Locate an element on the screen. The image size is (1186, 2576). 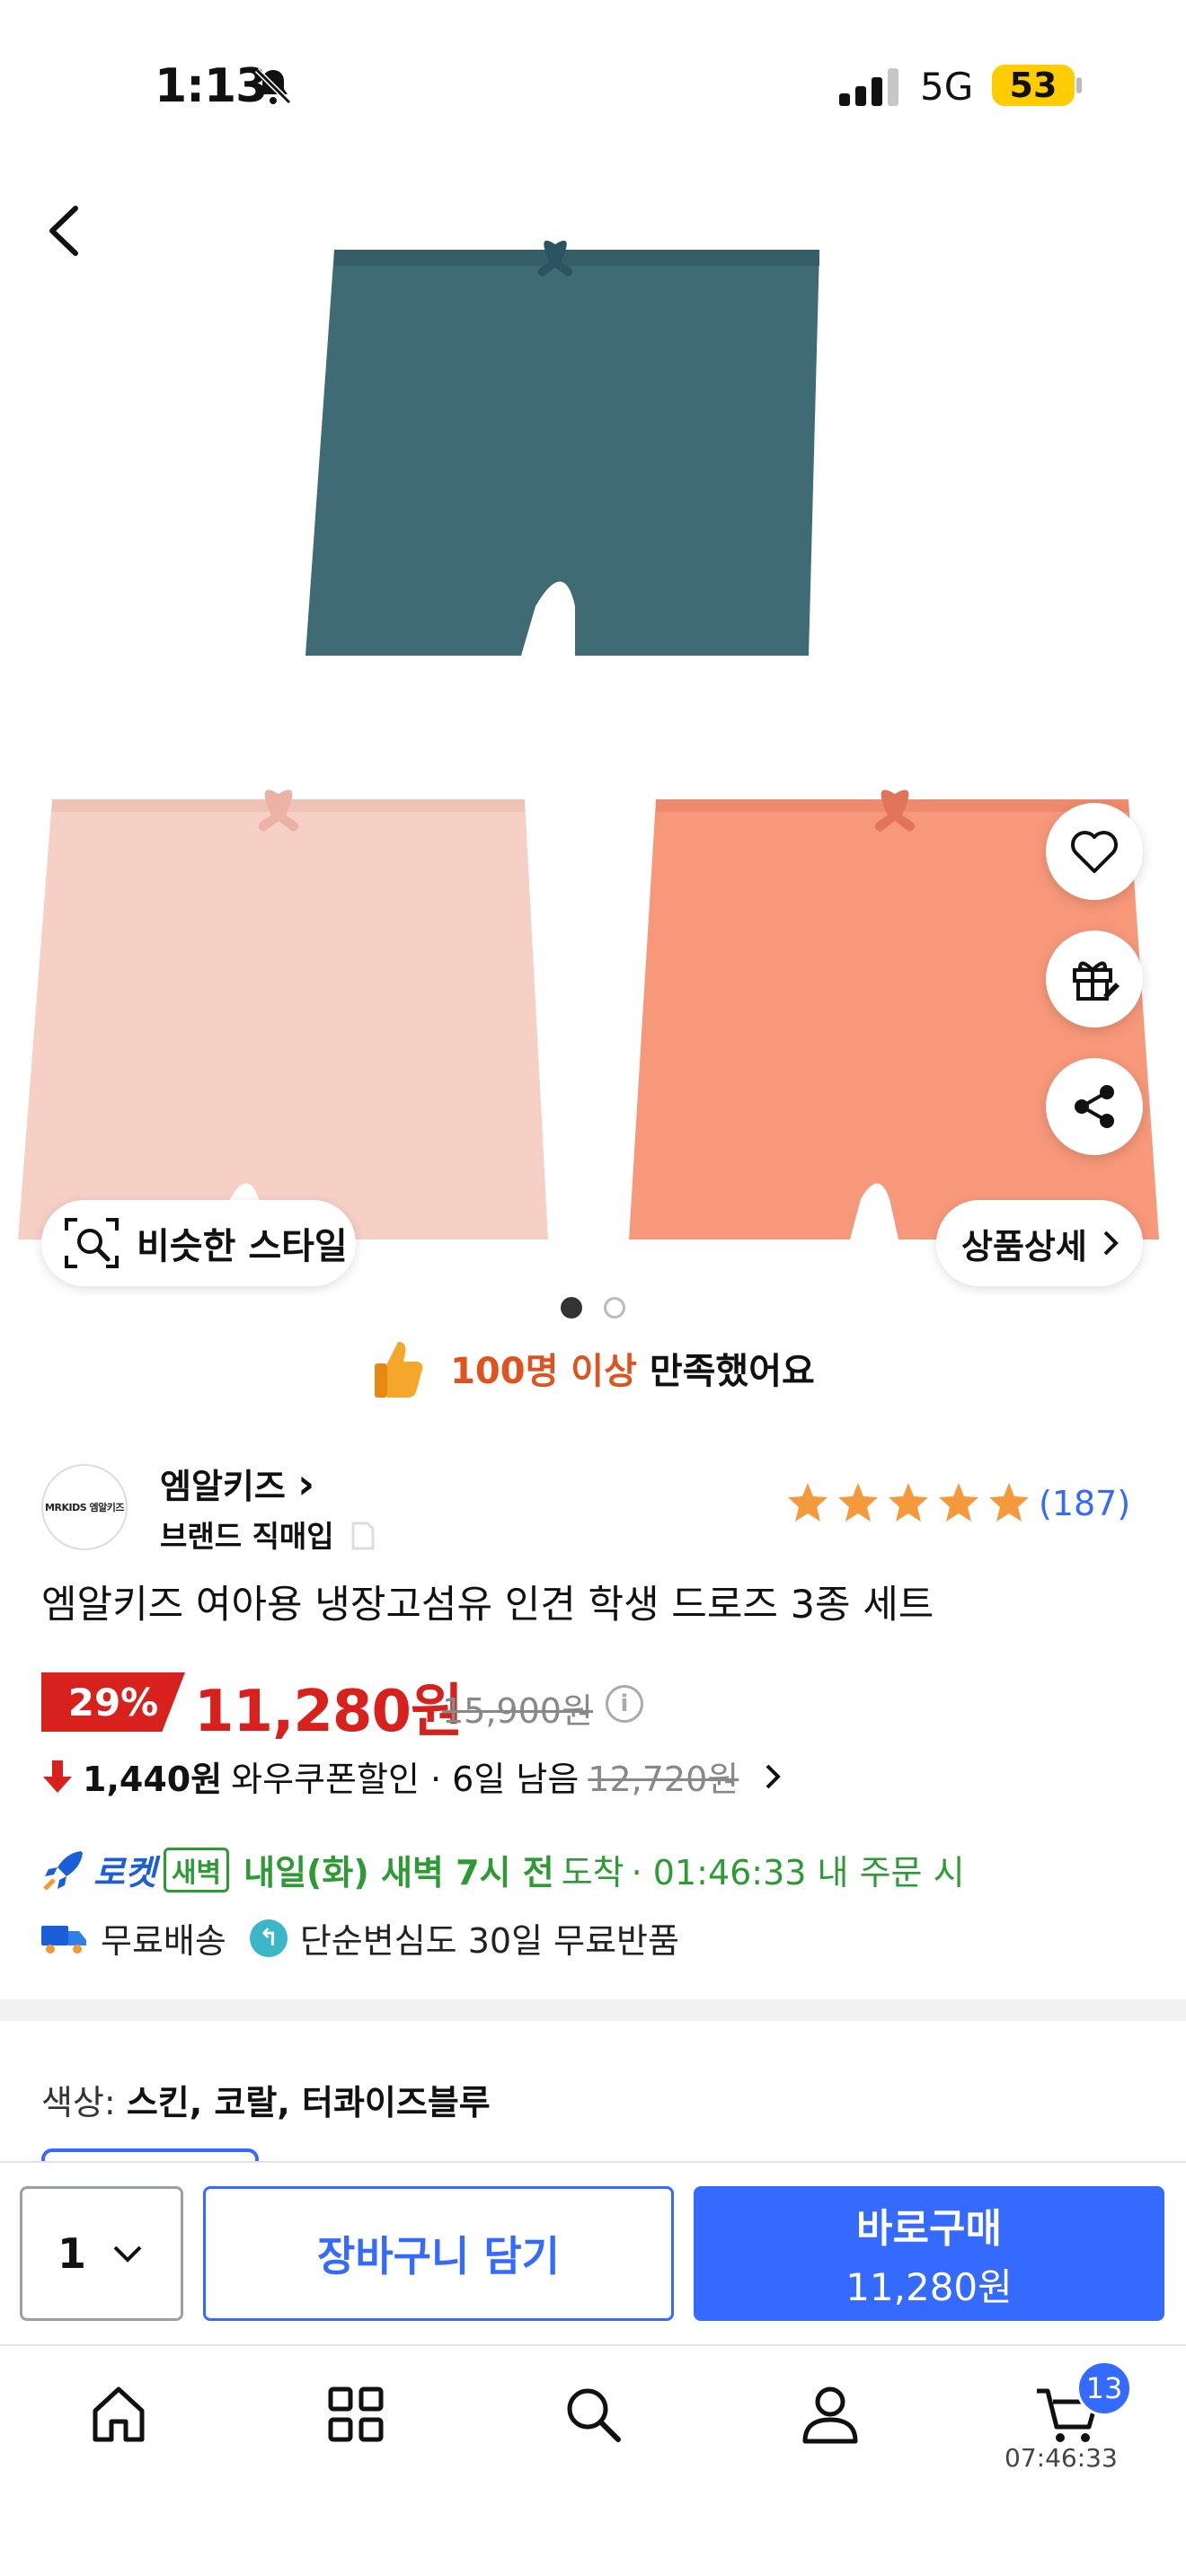
tab-search is located at coordinates (593, 2414).